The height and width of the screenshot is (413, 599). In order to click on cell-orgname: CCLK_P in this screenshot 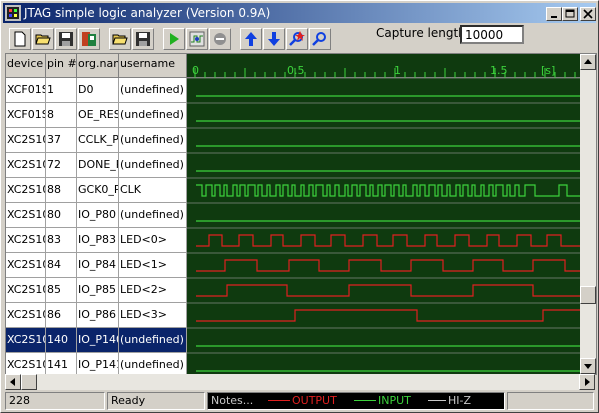, I will do `click(98, 140)`.